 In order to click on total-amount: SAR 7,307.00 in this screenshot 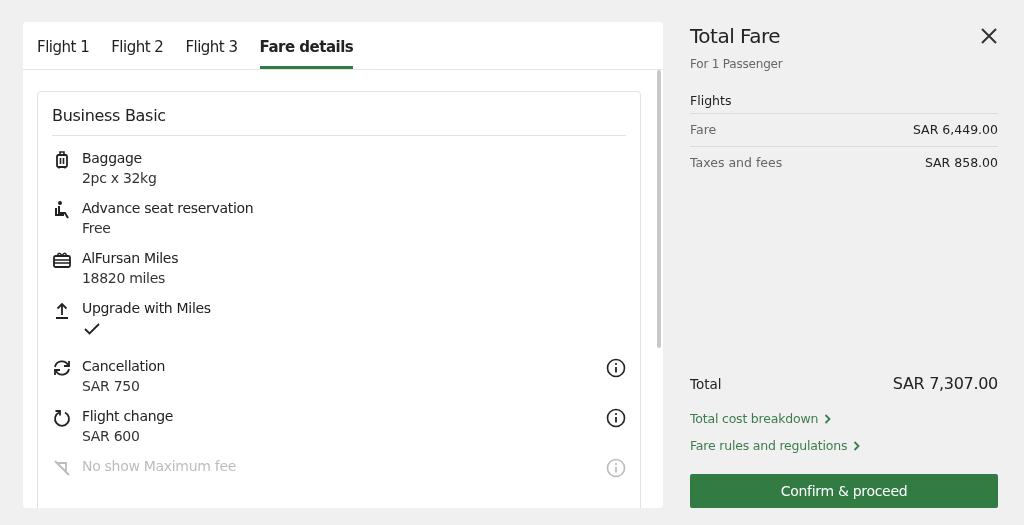, I will do `click(945, 383)`.